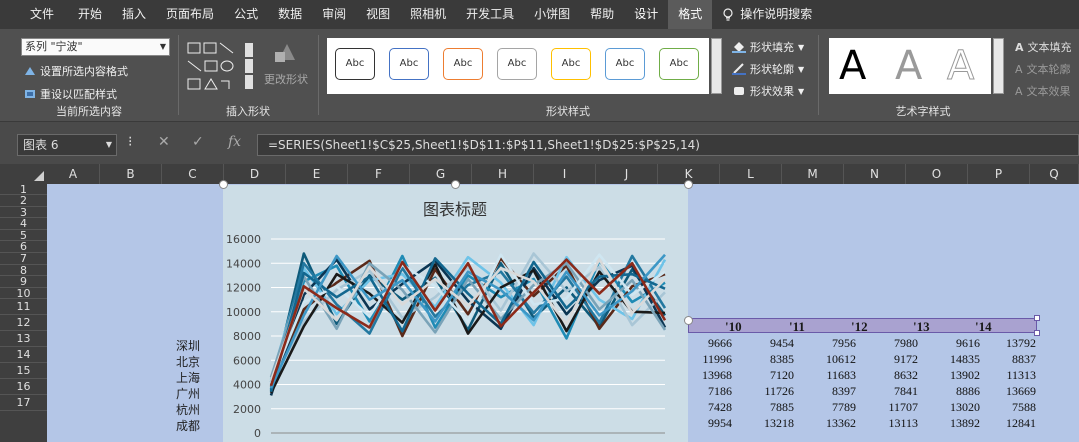  What do you see at coordinates (67, 145) in the screenshot?
I see `name-box: 图表 6 ▼` at bounding box center [67, 145].